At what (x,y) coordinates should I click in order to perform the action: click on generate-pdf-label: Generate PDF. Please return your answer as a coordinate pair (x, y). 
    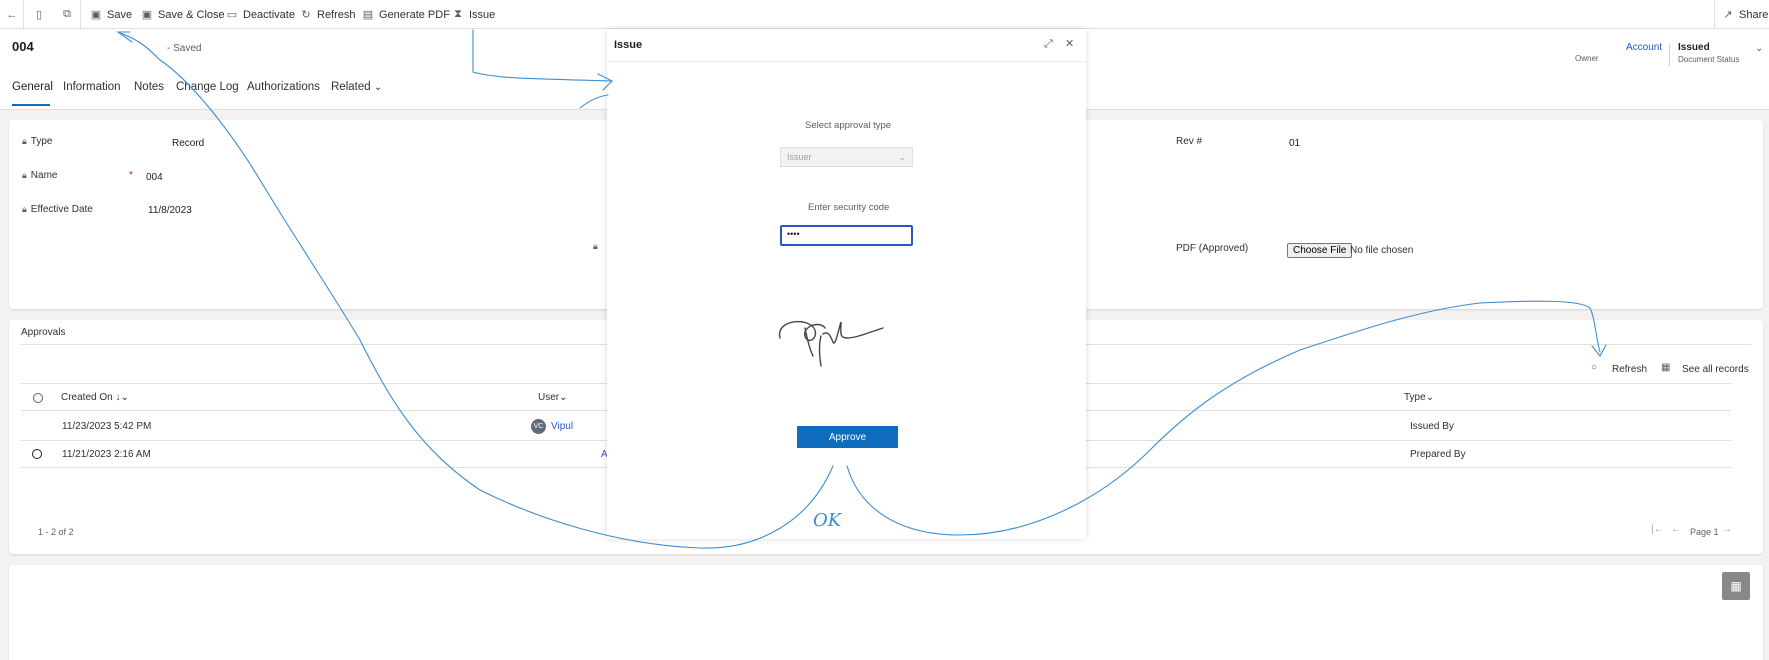
    Looking at the image, I should click on (414, 14).